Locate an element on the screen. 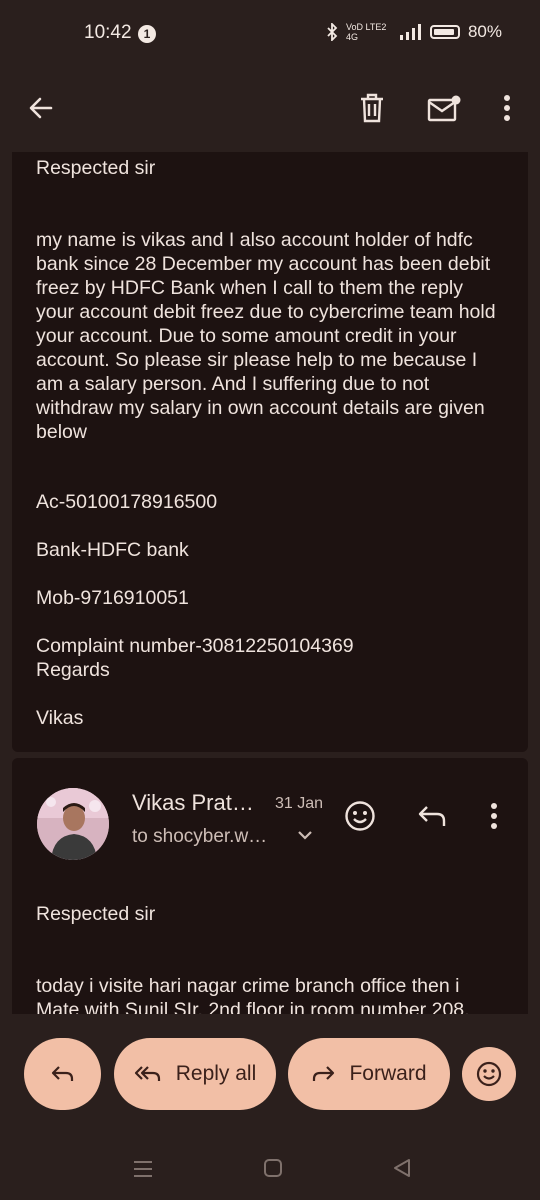 This screenshot has width=540, height=1200. chevron-down-icon is located at coordinates (305, 835).